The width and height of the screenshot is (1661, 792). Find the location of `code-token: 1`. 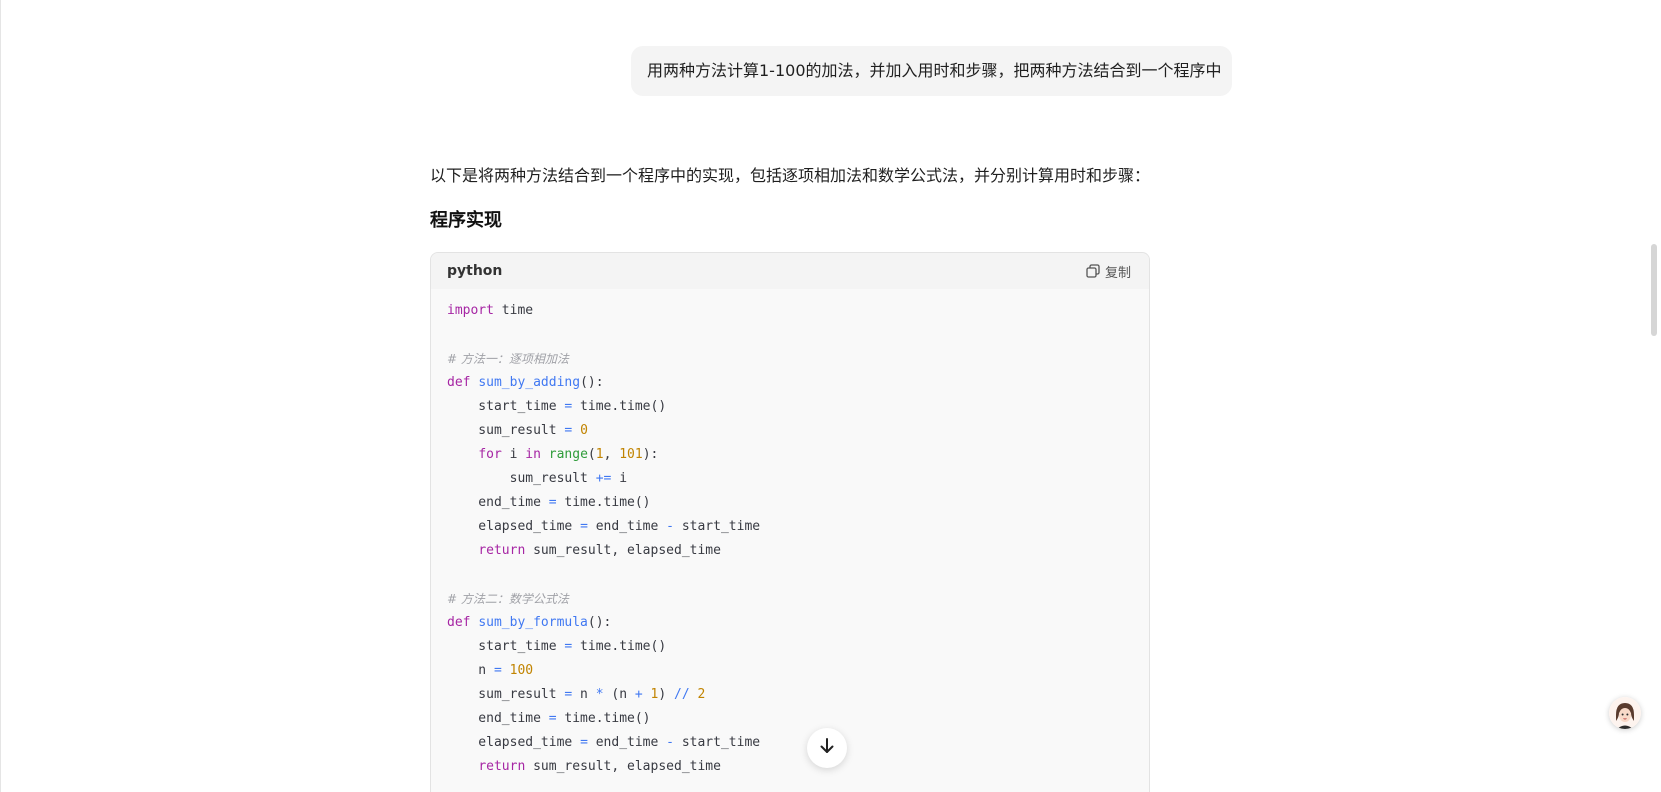

code-token: 1 is located at coordinates (599, 454).